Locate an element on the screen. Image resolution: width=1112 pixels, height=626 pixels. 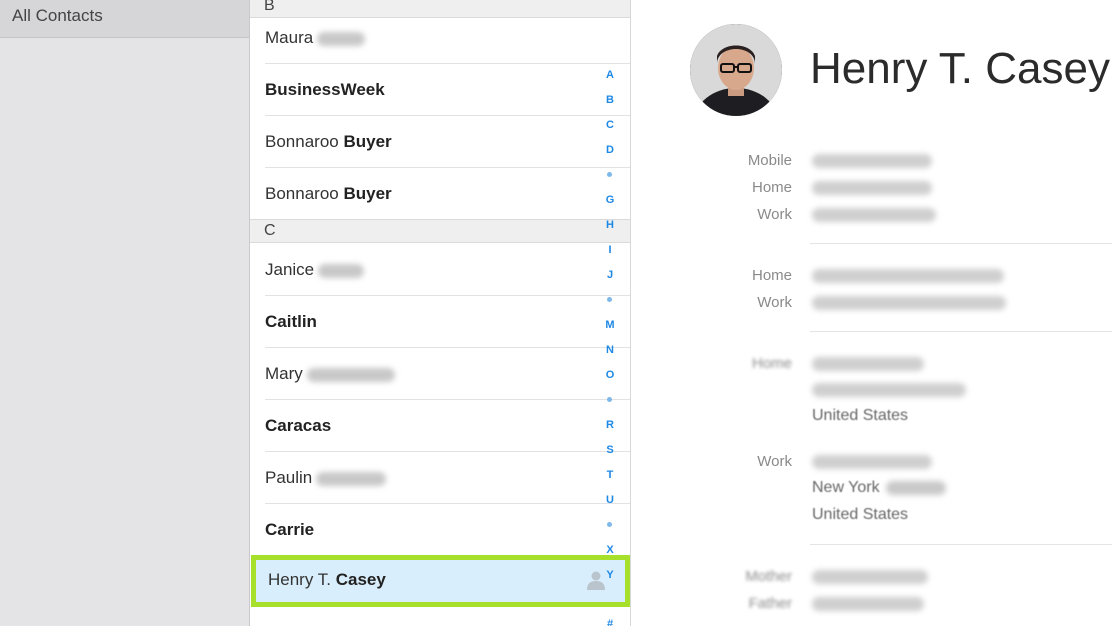
list-item: BusinessWeek is located at coordinates (440, 90).